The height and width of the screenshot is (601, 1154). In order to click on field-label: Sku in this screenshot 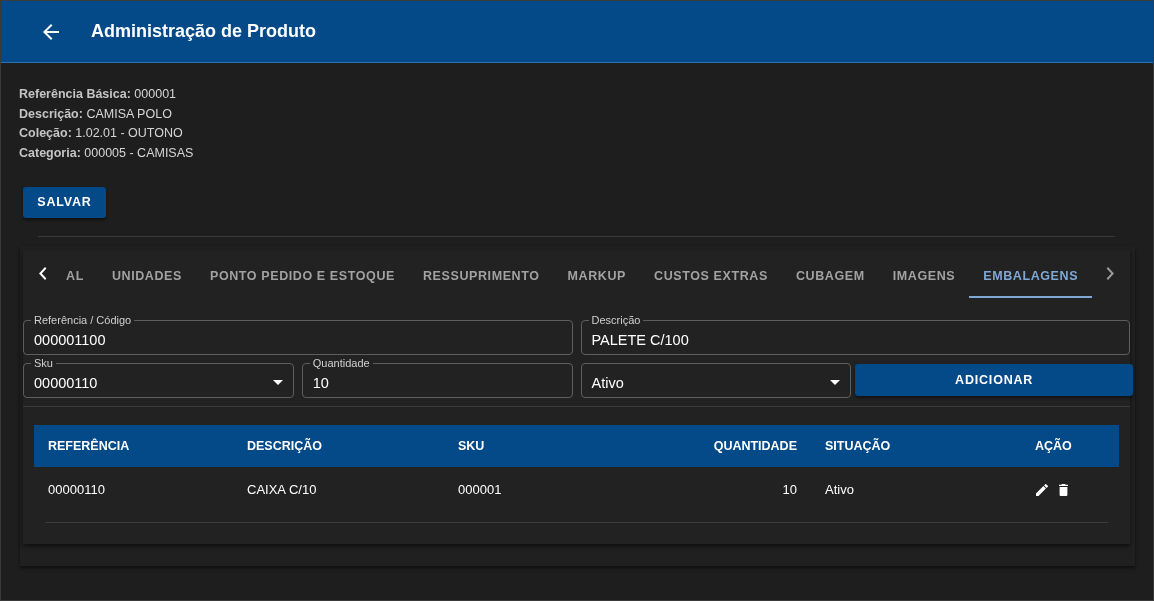, I will do `click(43, 362)`.